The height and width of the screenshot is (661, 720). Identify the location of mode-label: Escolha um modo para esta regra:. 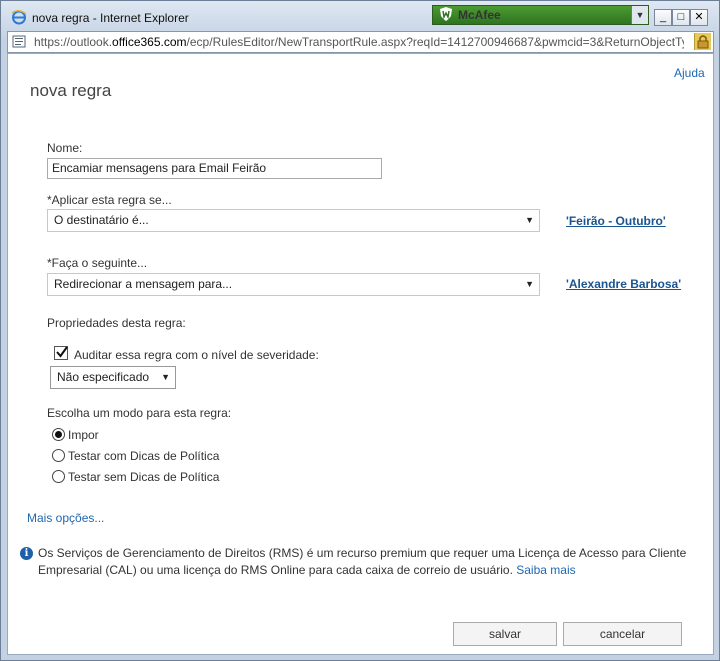
(139, 413).